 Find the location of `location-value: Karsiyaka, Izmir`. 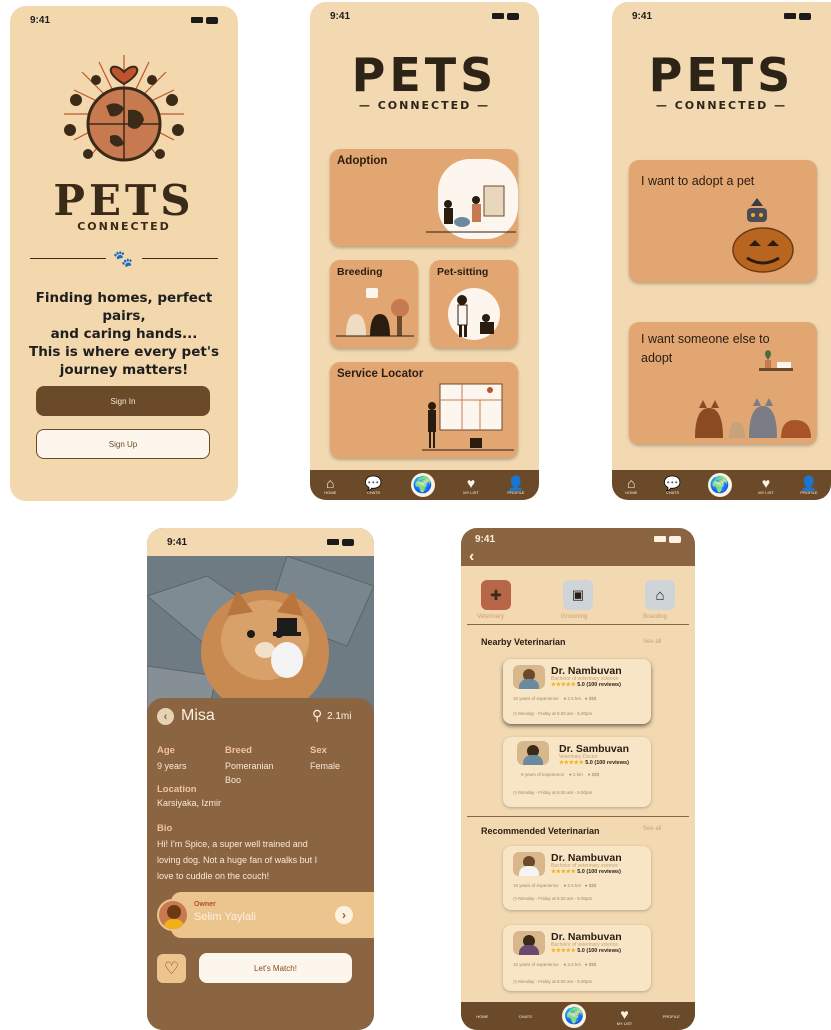

location-value: Karsiyaka, Izmir is located at coordinates (189, 803).